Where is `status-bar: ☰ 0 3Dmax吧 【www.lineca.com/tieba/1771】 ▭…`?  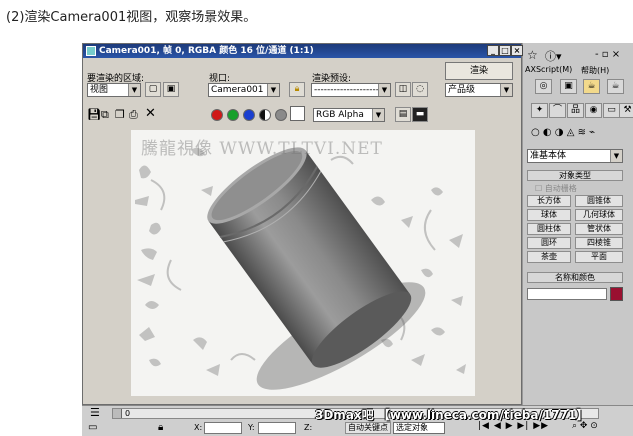 status-bar: ☰ 0 3Dmax吧 【www.lineca.com/tieba/1771】 ▭… is located at coordinates (357, 420).